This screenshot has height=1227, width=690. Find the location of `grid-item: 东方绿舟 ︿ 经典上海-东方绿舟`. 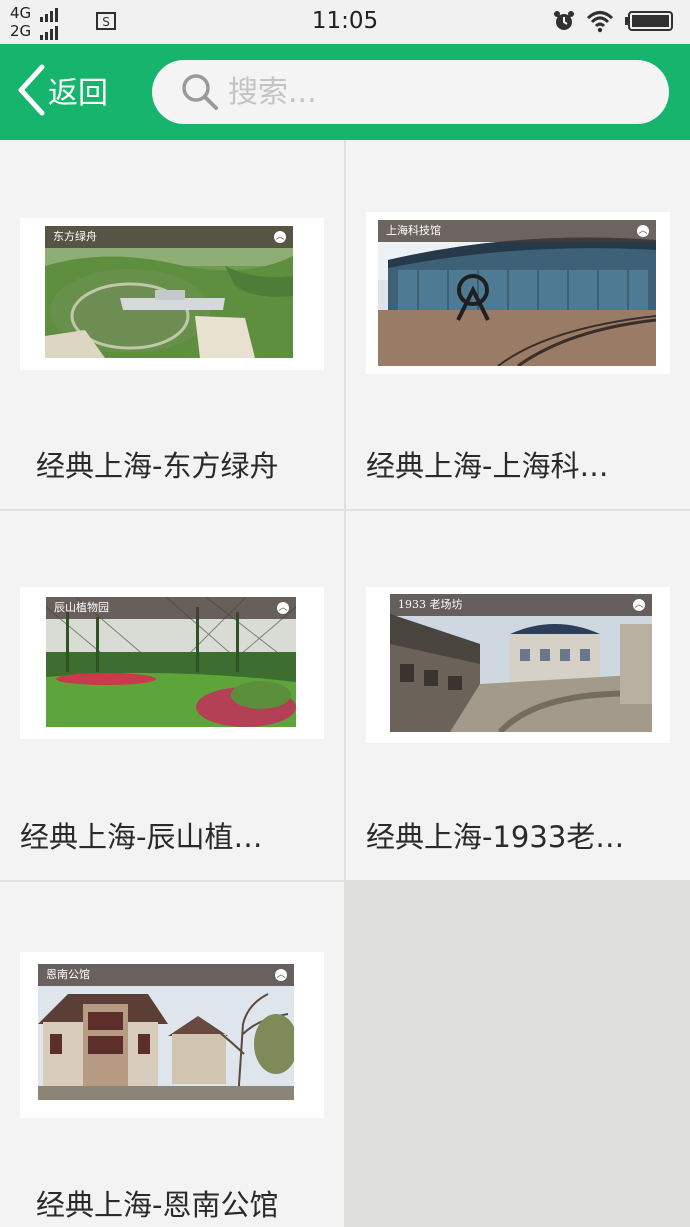

grid-item: 东方绿舟 ︿ 经典上海-东方绿舟 is located at coordinates (172, 324).